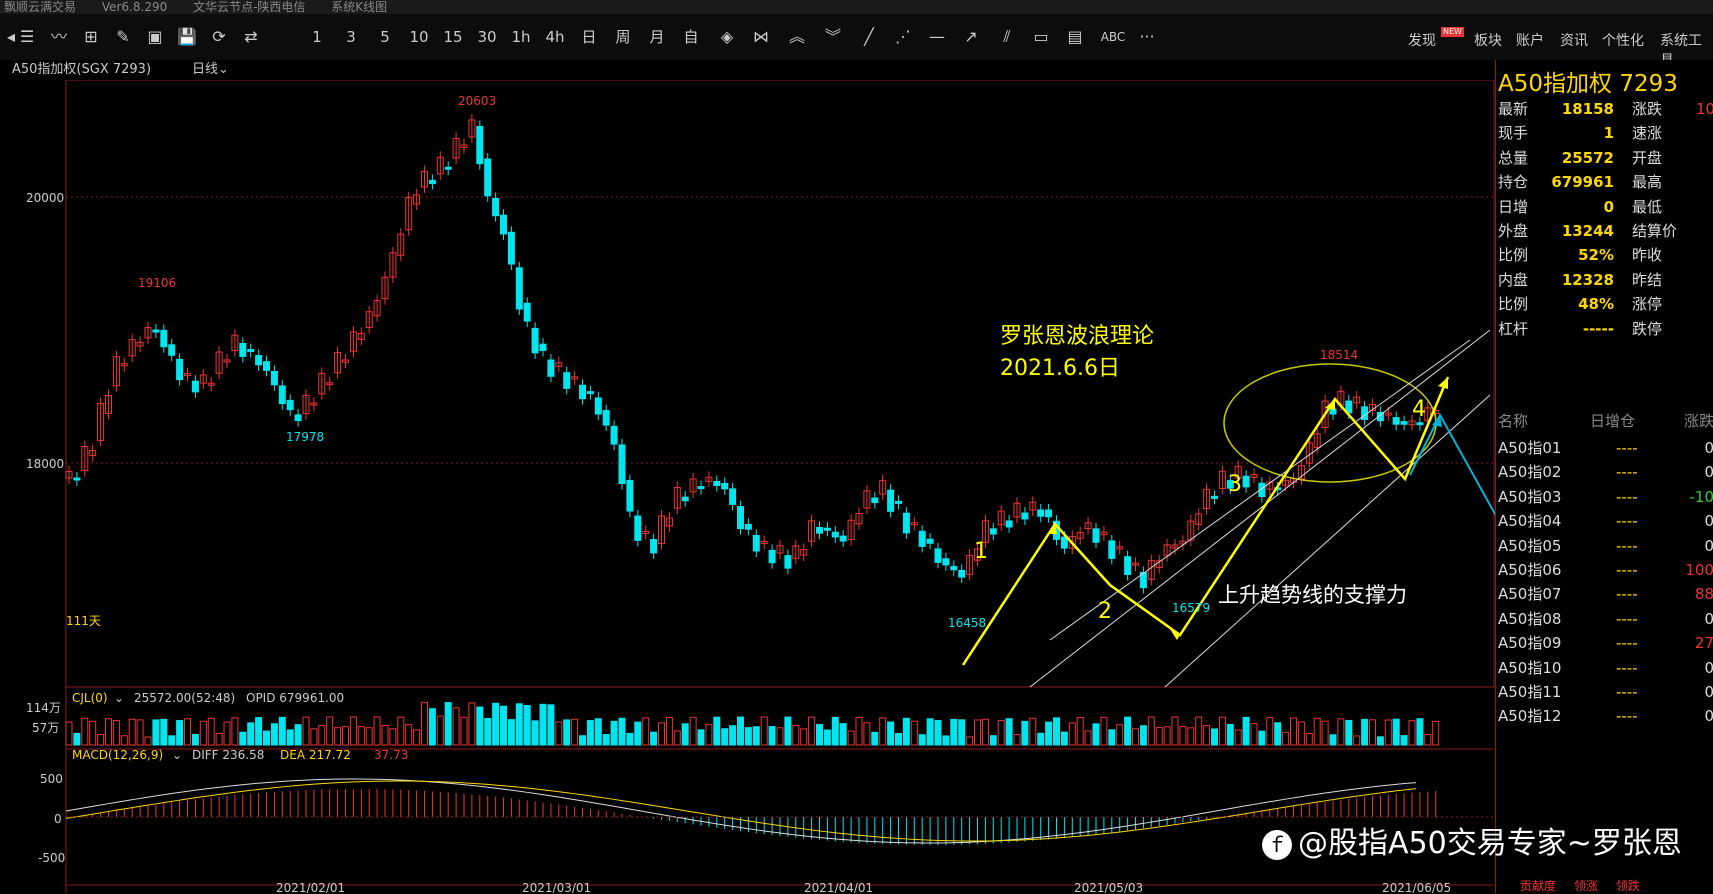 The image size is (1713, 894). What do you see at coordinates (219, 37) in the screenshot?
I see `refresh-icon: ⟳` at bounding box center [219, 37].